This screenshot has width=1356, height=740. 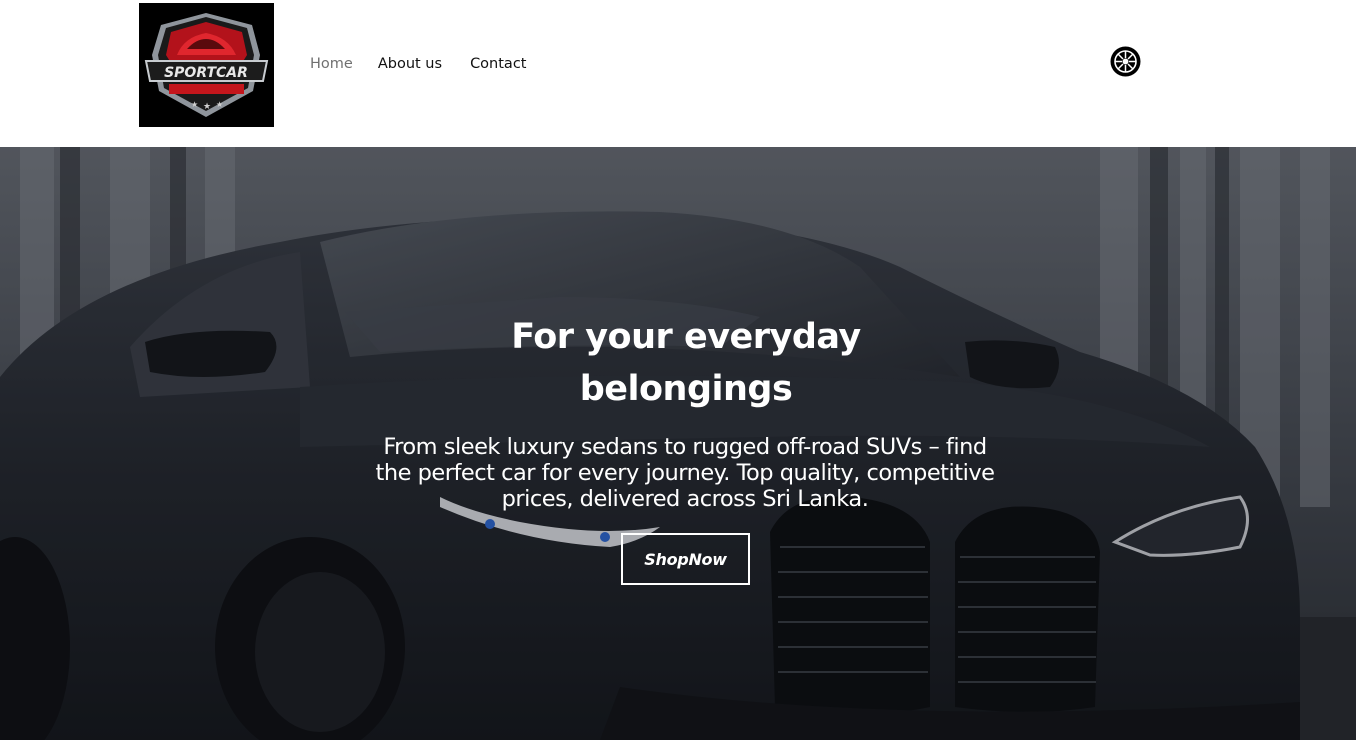 What do you see at coordinates (685, 559) in the screenshot?
I see `shop-now-button: ShopNow` at bounding box center [685, 559].